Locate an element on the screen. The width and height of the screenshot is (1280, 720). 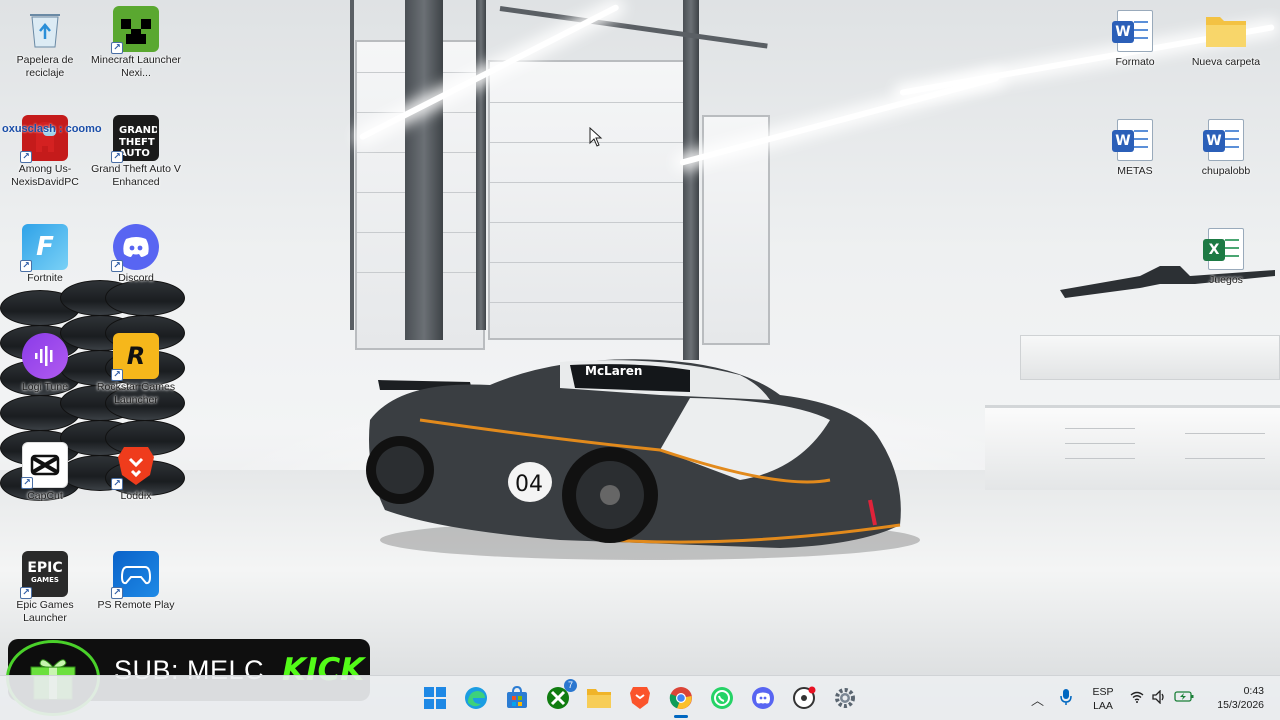
input-language-indicator: ESP LAA is located at coordinates (1103, 699).